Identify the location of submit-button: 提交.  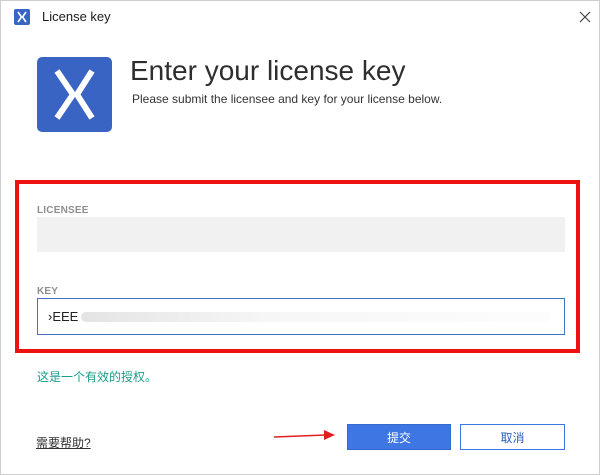
(399, 437).